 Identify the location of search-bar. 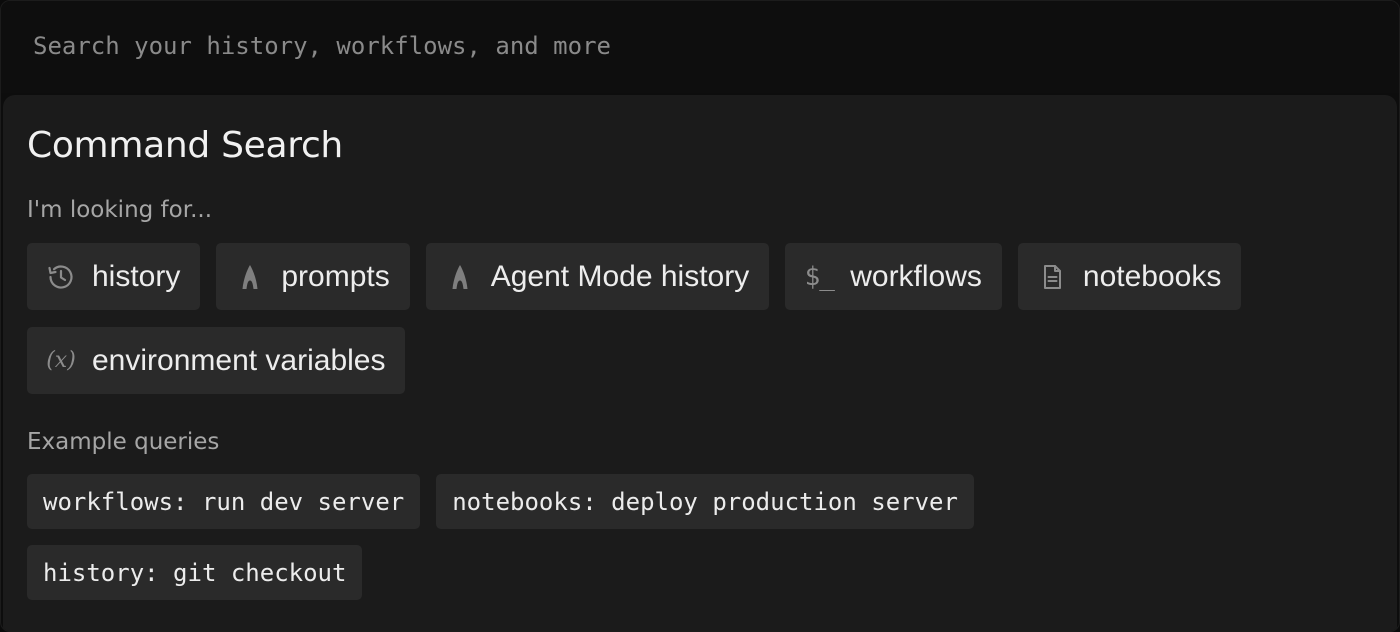
(700, 47).